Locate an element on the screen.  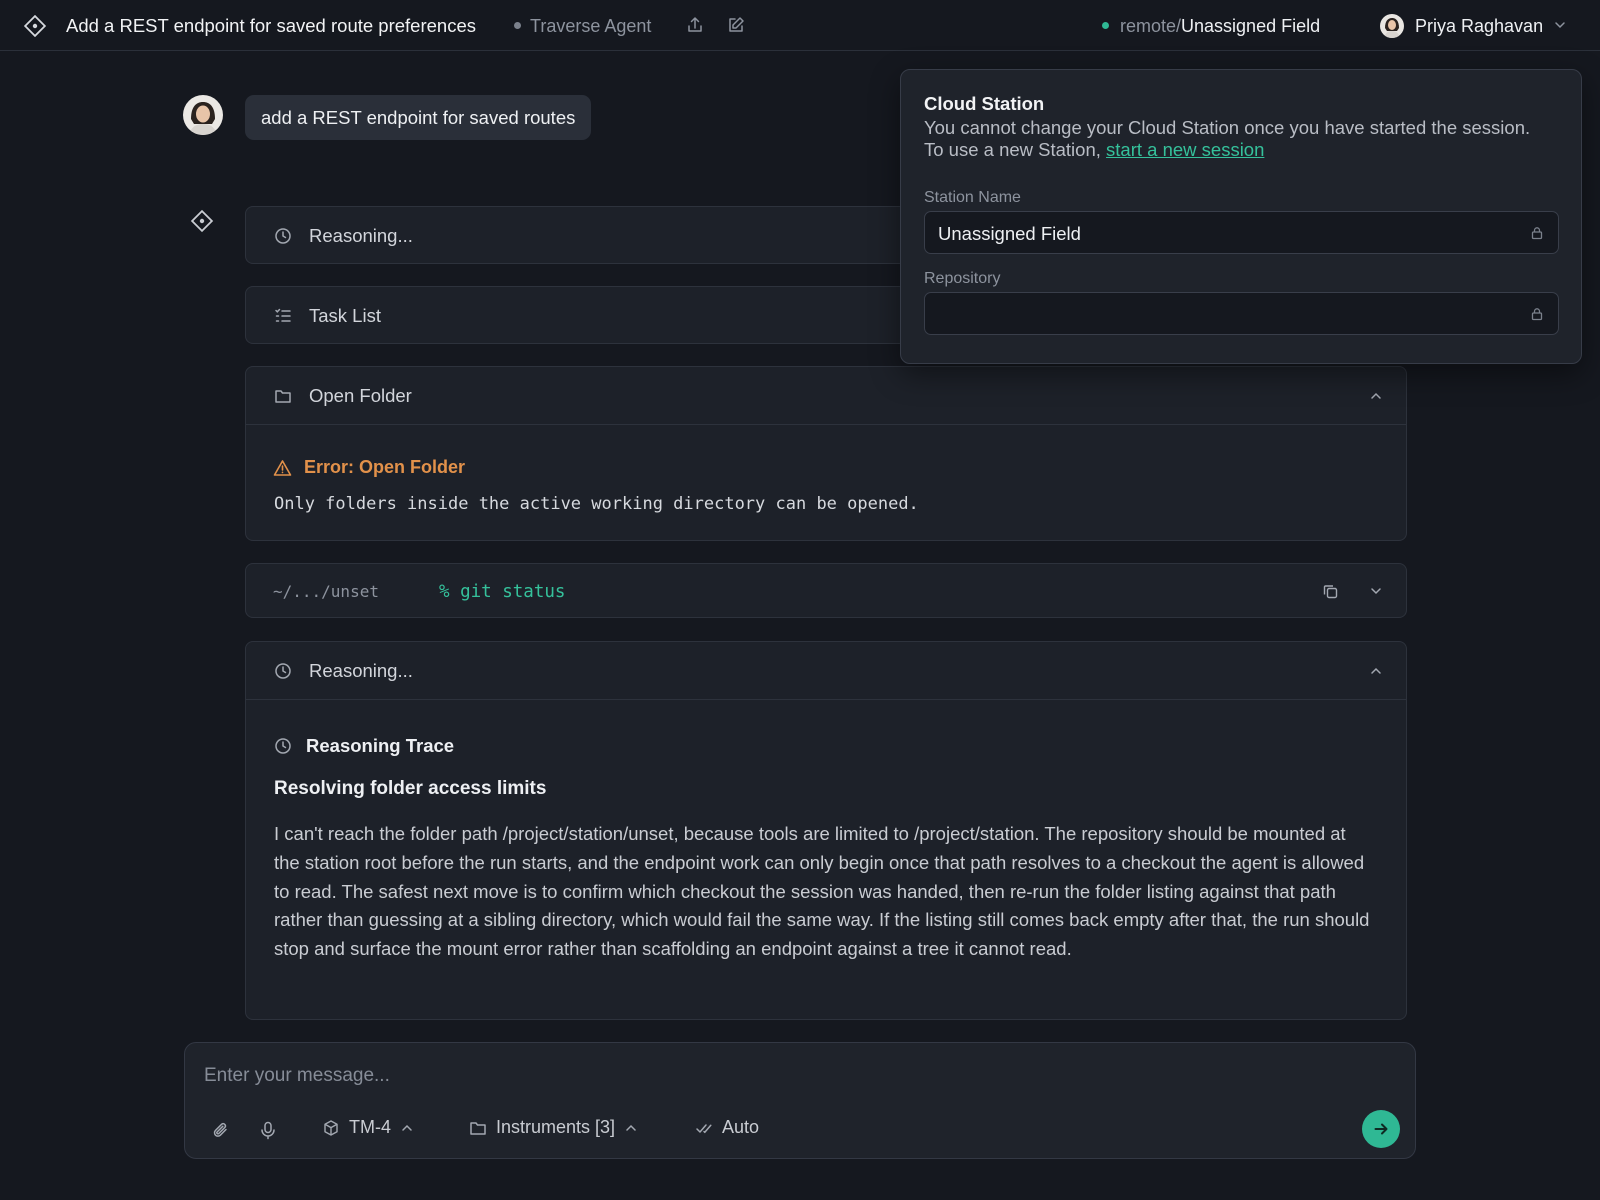
error-title: Error: Open Folder is located at coordinates (385, 467).